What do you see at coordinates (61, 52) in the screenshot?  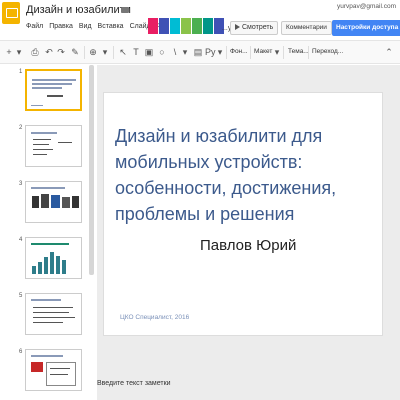 I see `redo-icon: ↷` at bounding box center [61, 52].